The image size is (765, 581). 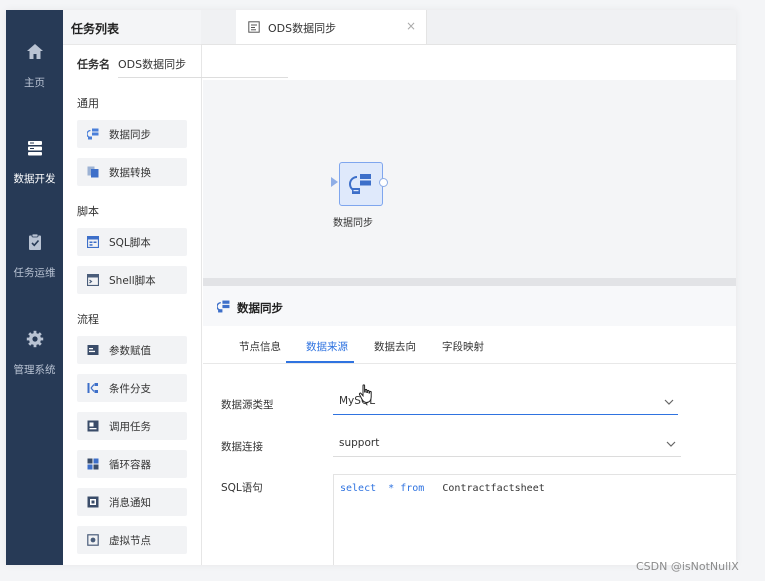 I want to click on palette-item-virtual-node: 虚拟节点, so click(x=132, y=540).